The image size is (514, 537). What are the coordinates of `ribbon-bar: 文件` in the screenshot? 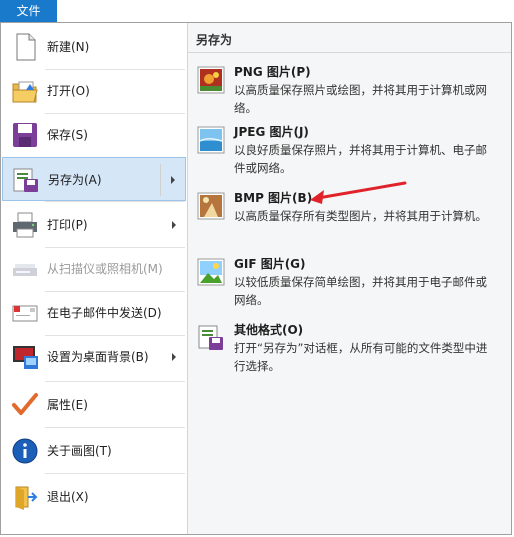 It's located at (257, 11).